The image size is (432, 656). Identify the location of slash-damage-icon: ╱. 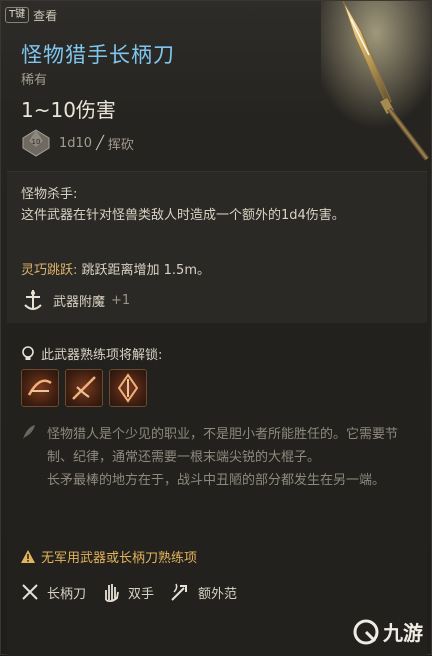
(100, 143).